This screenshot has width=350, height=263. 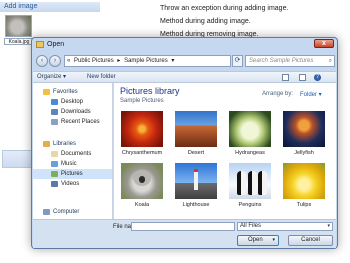 I want to click on open-button: Open ▾, so click(x=258, y=240).